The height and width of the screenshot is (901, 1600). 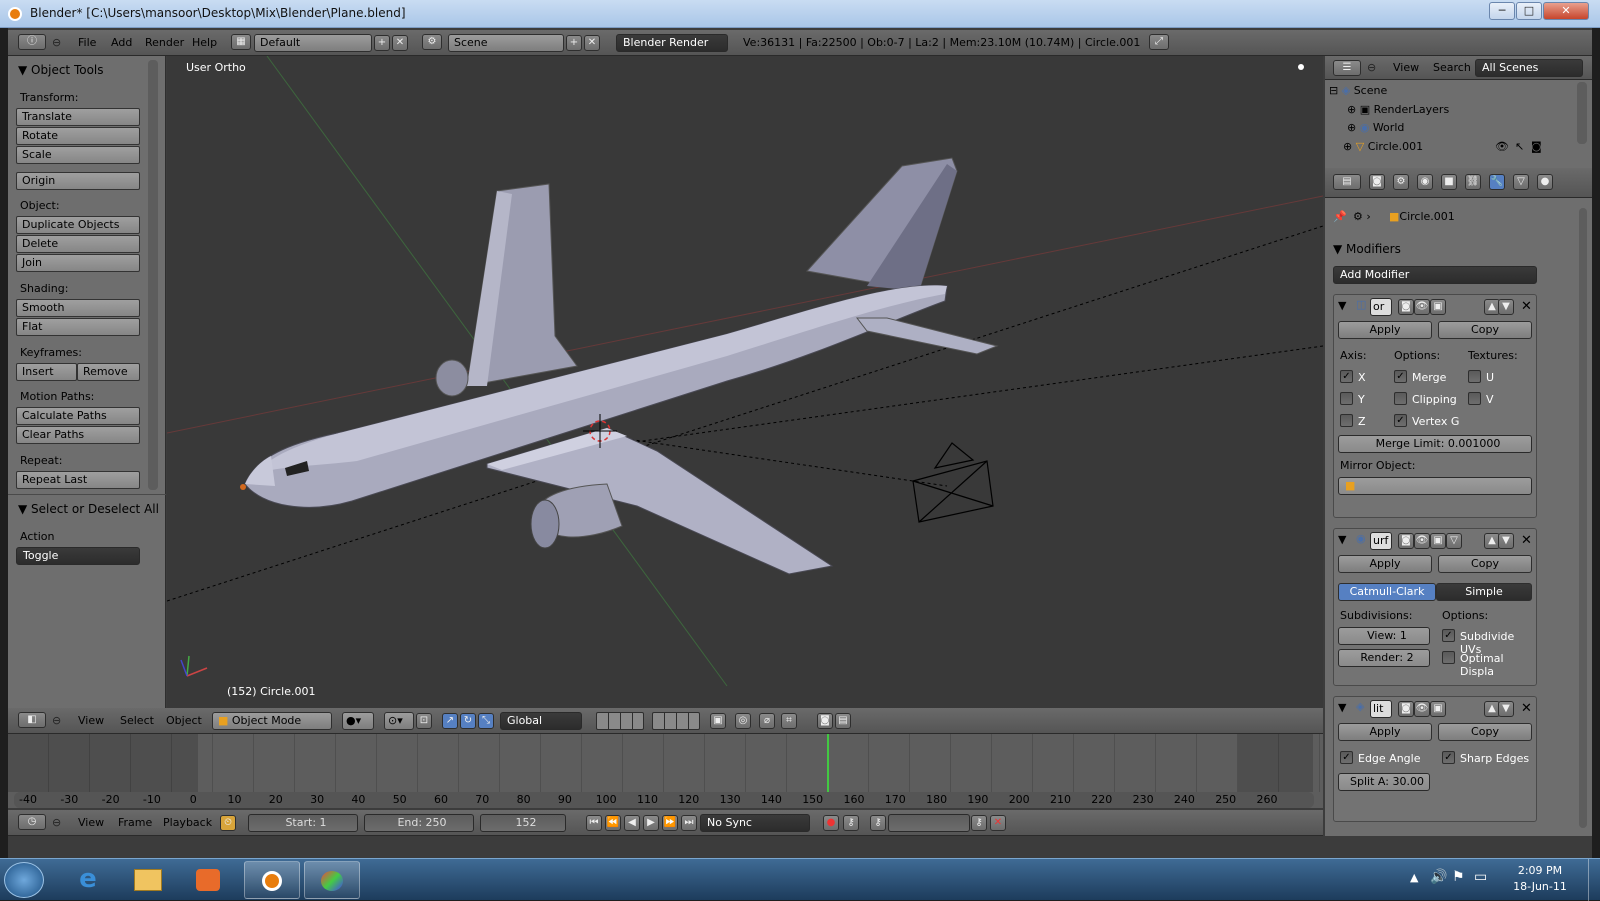 I want to click on flat-button: Flat, so click(x=78, y=327).